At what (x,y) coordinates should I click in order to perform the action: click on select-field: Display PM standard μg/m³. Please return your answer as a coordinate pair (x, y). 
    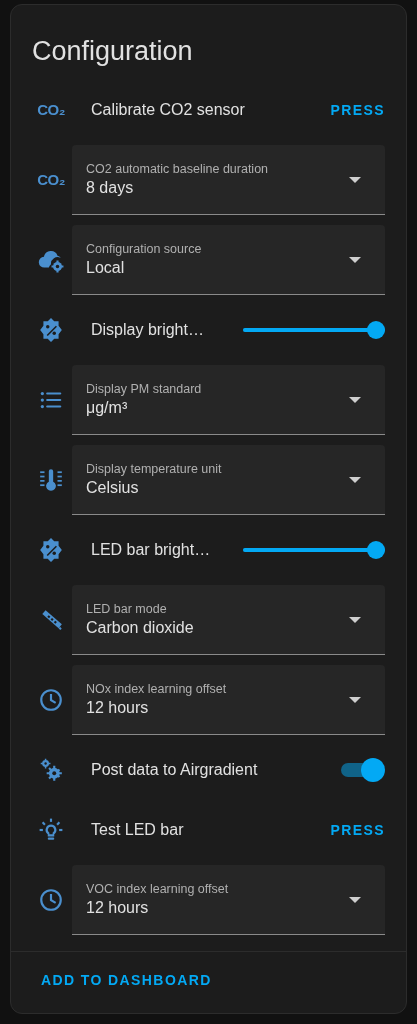
    Looking at the image, I should click on (228, 400).